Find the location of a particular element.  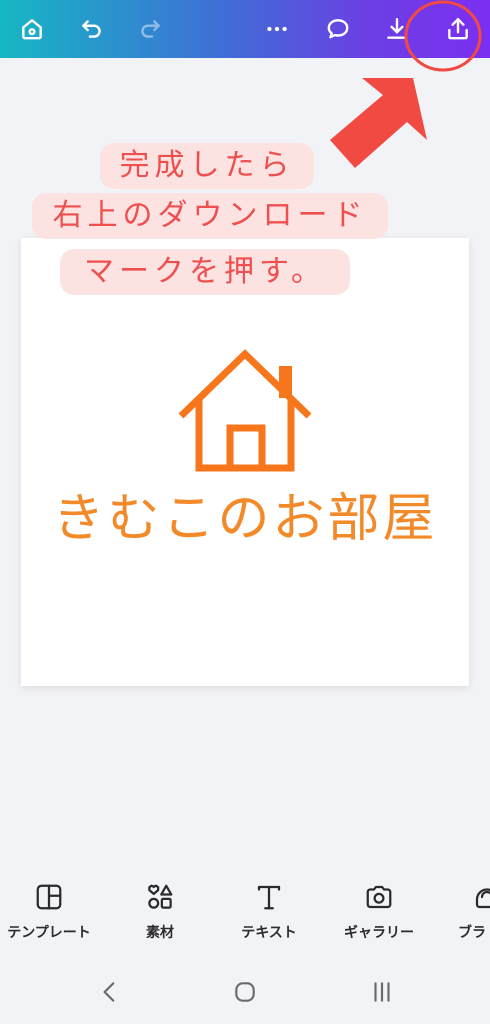

system-back-button is located at coordinates (110, 992).